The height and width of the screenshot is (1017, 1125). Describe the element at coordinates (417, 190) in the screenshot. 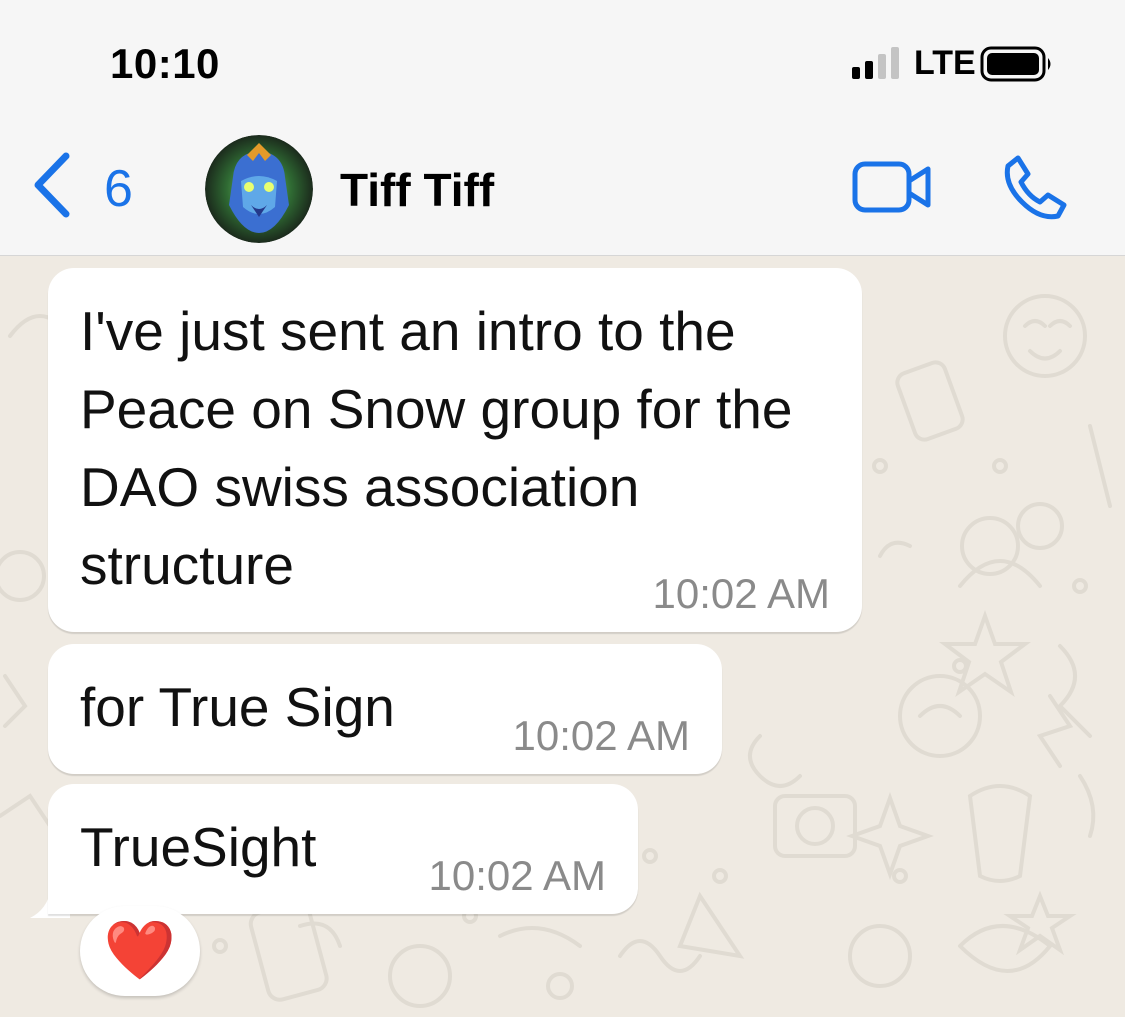

I see `contact-name: Tiff Tiff` at that location.